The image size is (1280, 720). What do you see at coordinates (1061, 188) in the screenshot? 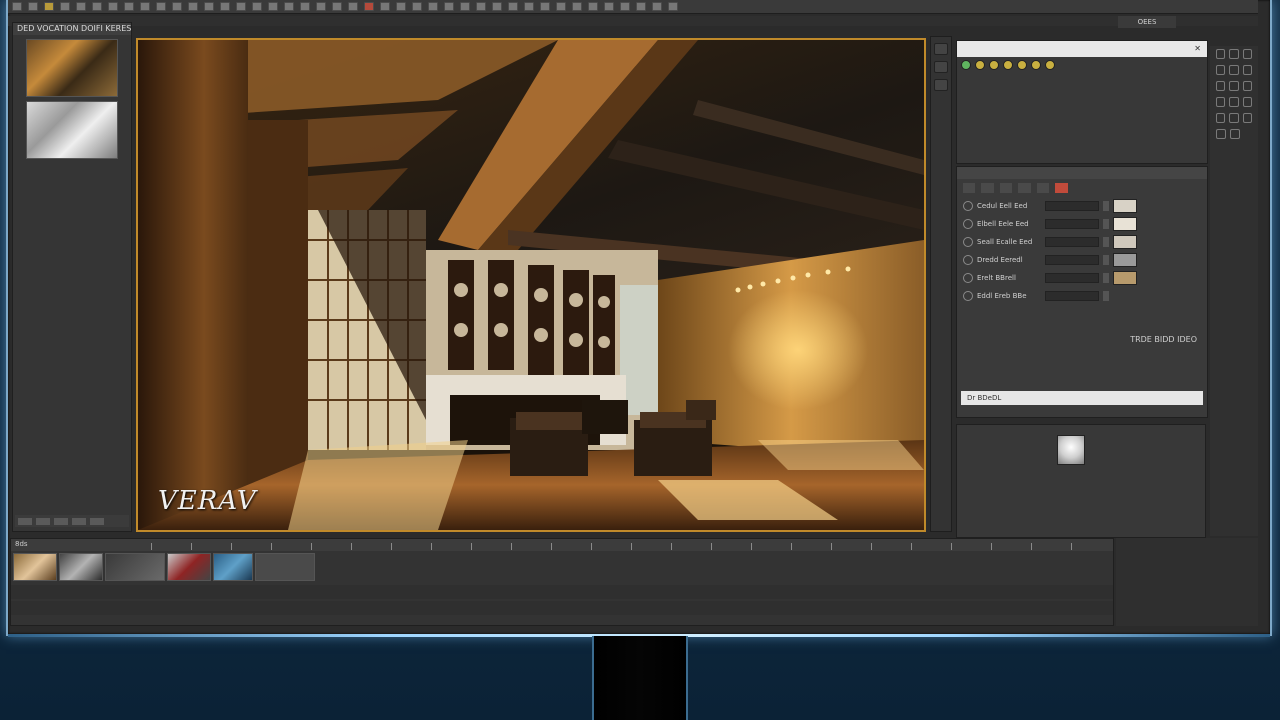
I see `material-tab-active` at bounding box center [1061, 188].